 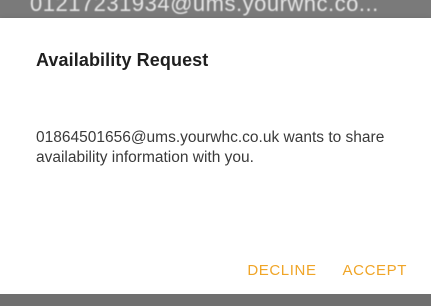 I want to click on background-scrim, so click(x=215, y=300).